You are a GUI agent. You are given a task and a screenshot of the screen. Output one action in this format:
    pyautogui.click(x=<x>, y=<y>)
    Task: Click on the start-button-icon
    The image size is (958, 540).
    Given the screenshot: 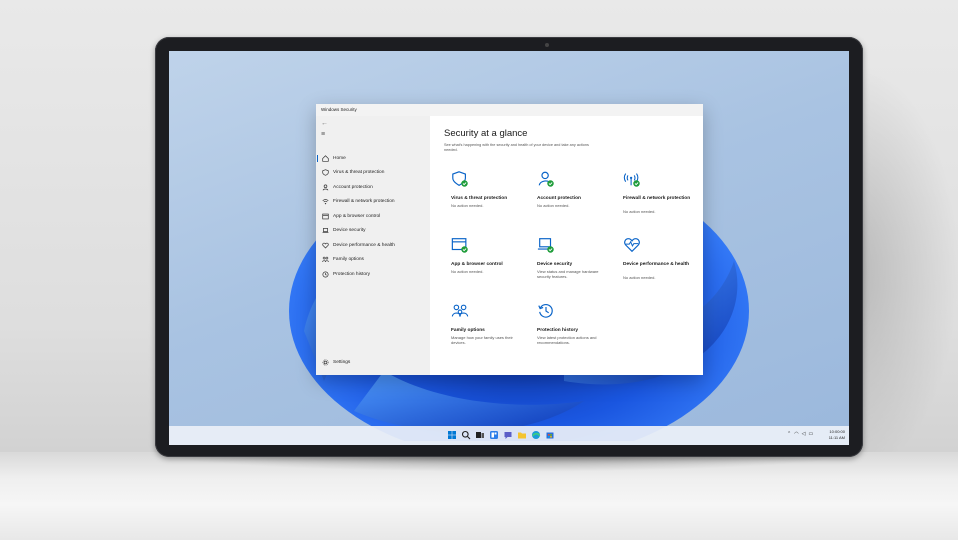 What is the action you would take?
    pyautogui.click(x=452, y=435)
    